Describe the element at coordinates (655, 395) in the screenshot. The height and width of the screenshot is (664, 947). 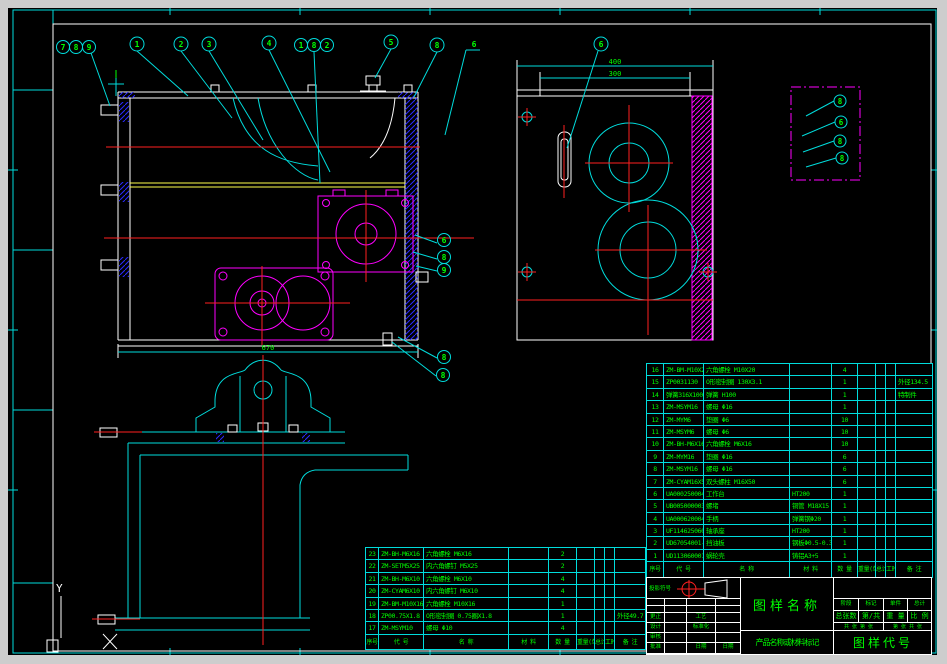
I see `bom-cell-no: 14` at that location.